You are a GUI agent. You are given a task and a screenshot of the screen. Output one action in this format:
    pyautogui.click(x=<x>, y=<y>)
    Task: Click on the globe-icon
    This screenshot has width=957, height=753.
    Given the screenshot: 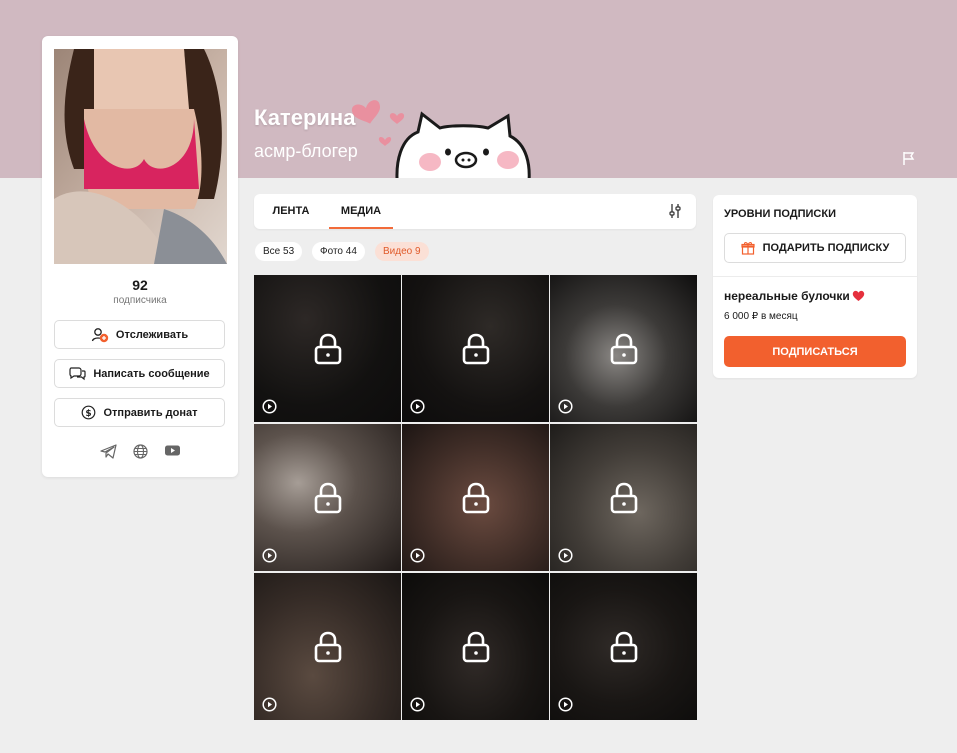 What is the action you would take?
    pyautogui.click(x=140, y=451)
    